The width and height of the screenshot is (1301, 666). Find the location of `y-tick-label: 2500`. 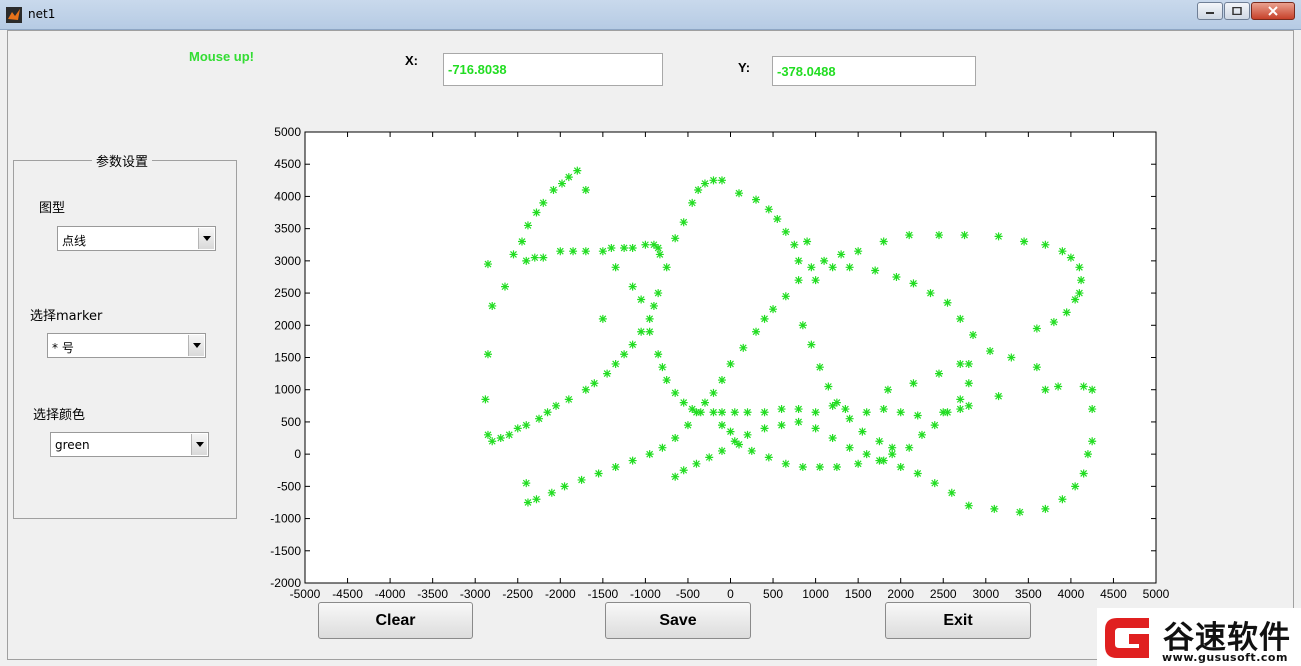

y-tick-label: 2500 is located at coordinates (287, 293).